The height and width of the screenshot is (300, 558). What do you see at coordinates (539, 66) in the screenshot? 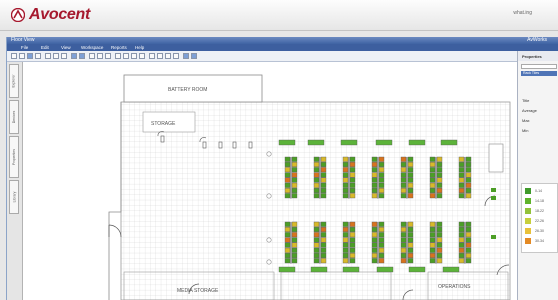
I see `properties-selector-input` at bounding box center [539, 66].